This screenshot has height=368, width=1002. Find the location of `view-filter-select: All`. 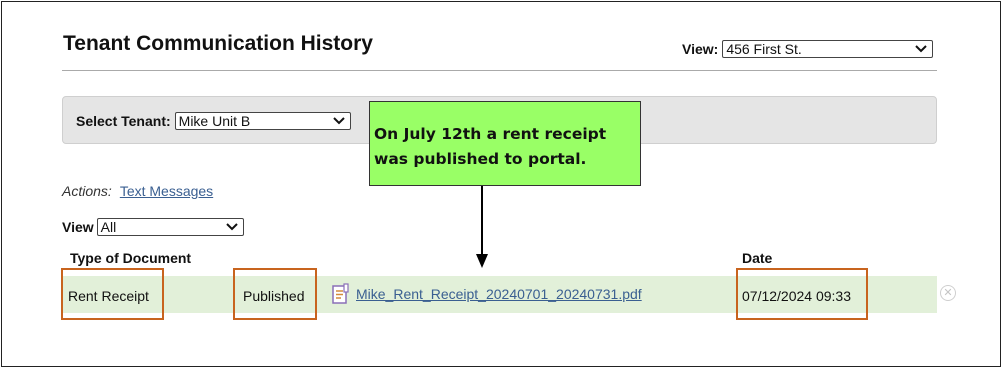

view-filter-select: All is located at coordinates (170, 227).